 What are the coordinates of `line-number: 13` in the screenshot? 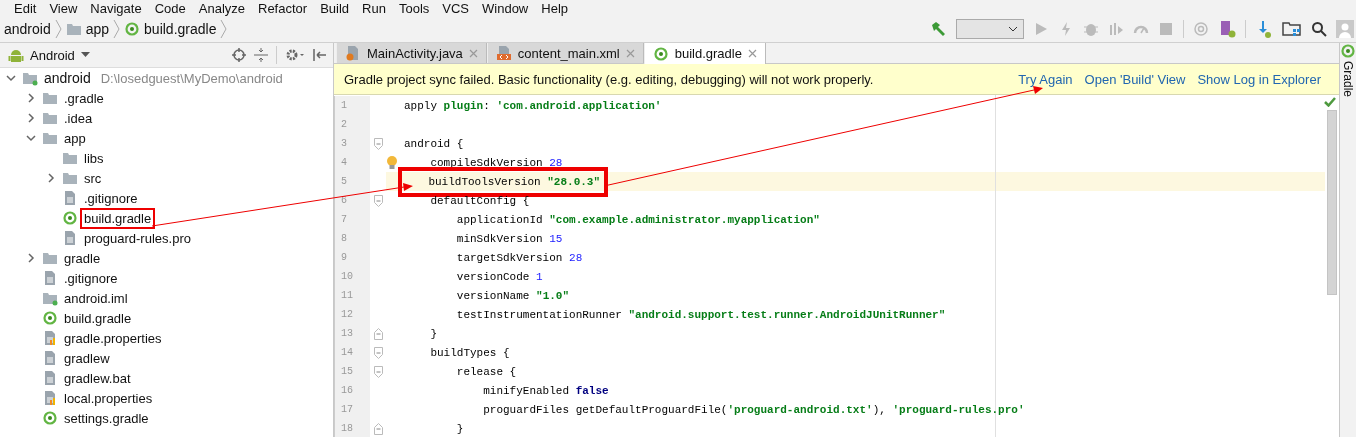 It's located at (352, 333).